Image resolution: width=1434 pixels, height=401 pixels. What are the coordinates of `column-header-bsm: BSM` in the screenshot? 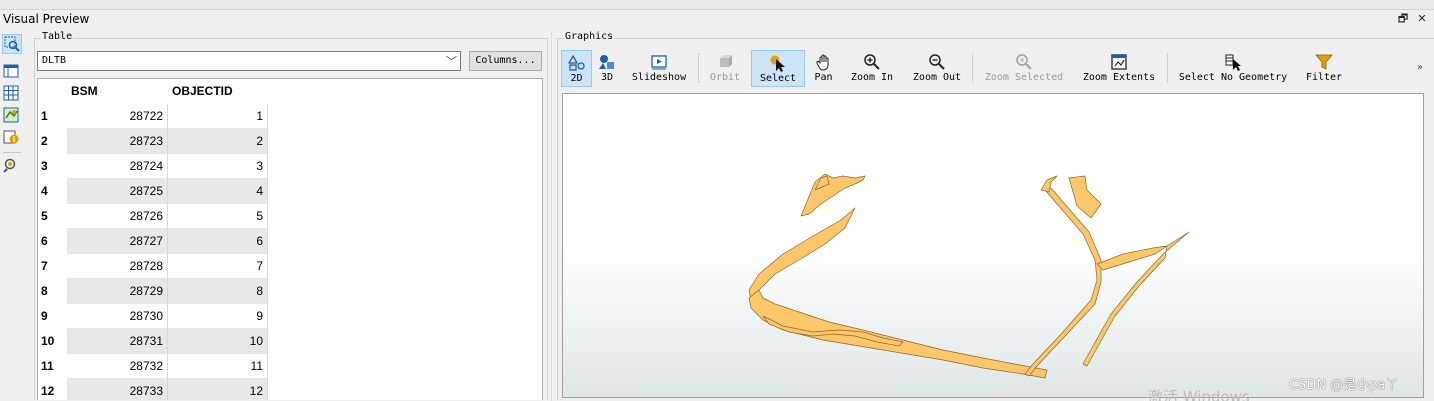 It's located at (84, 91).